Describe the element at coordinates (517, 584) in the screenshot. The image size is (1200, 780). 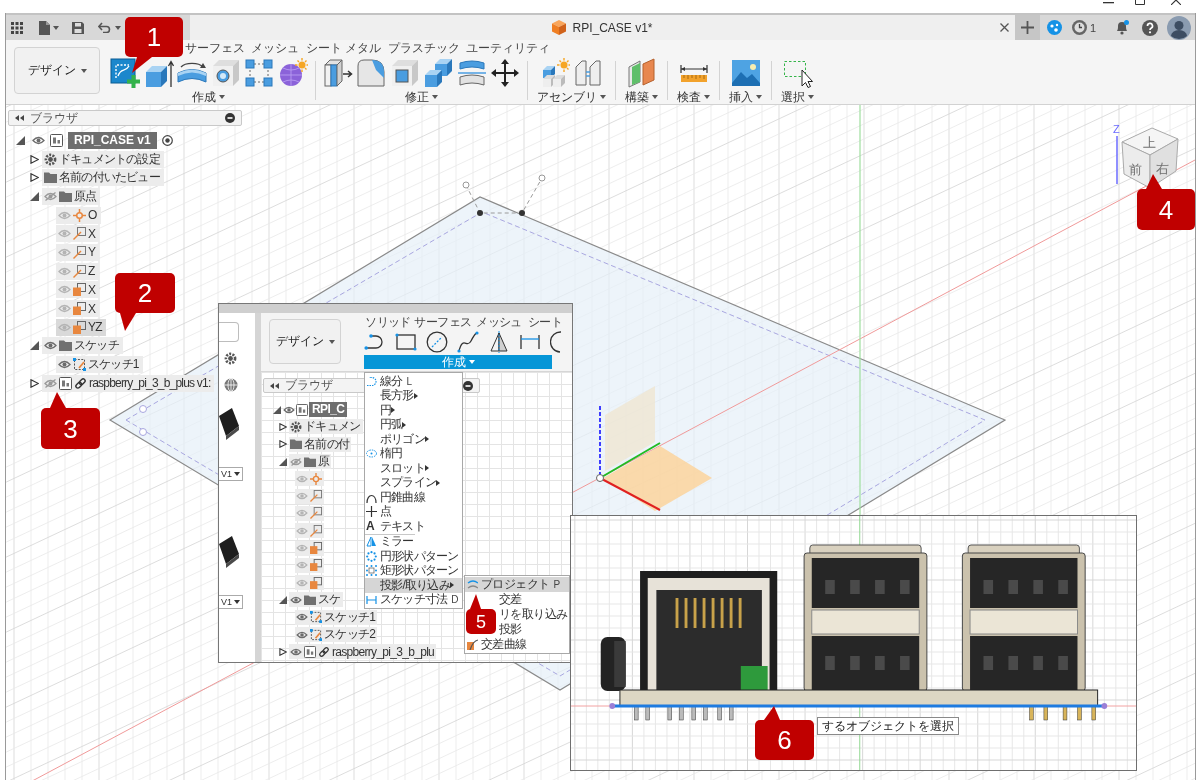
I see `menu-item: プロジェクト P` at that location.